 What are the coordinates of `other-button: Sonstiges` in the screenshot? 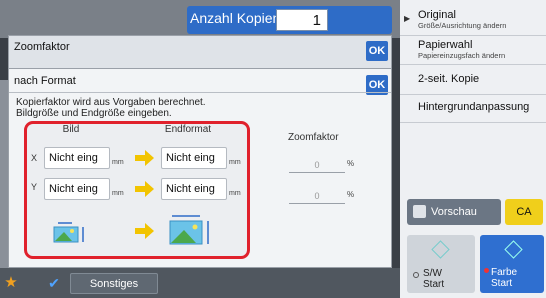 It's located at (114, 283).